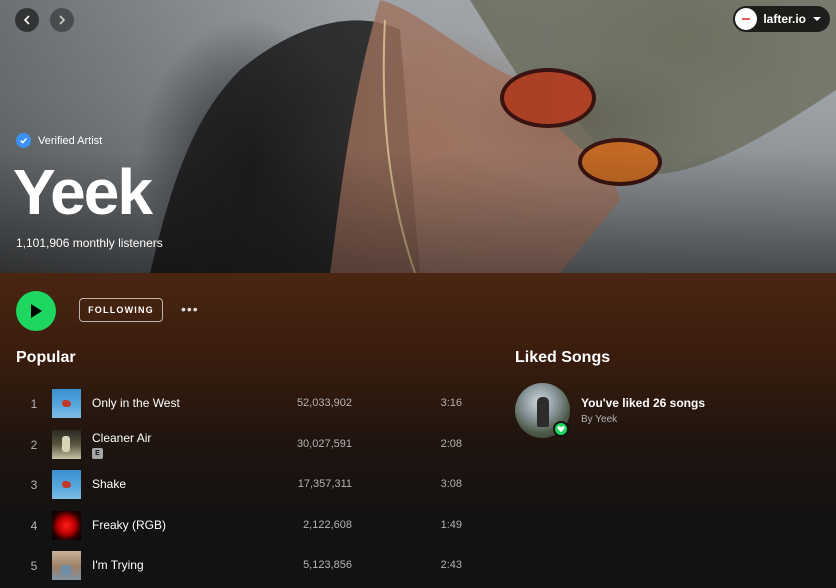  I want to click on liked-count: You've liked 26 songs, so click(643, 403).